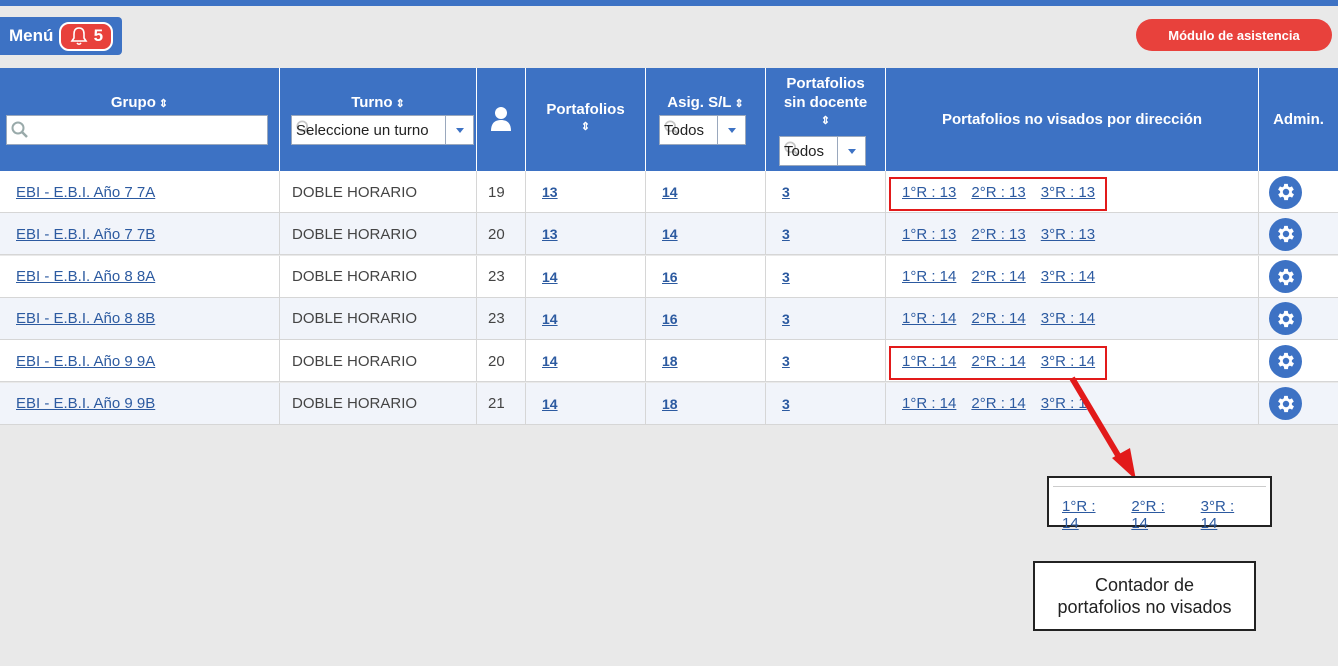 The height and width of the screenshot is (666, 1338). I want to click on cell-grupo: EBI - E.B.I. Año 8 8B, so click(140, 318).